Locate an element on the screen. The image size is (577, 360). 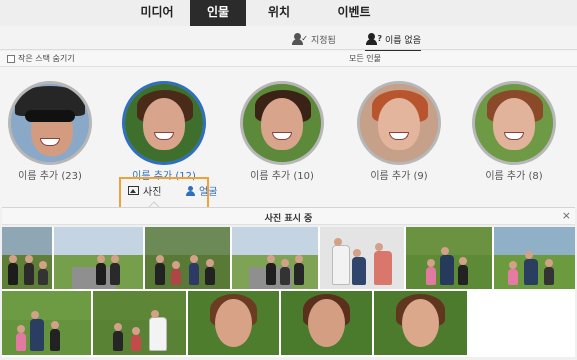
face-label-4: 이름 추가 (9) is located at coordinates (399, 174).